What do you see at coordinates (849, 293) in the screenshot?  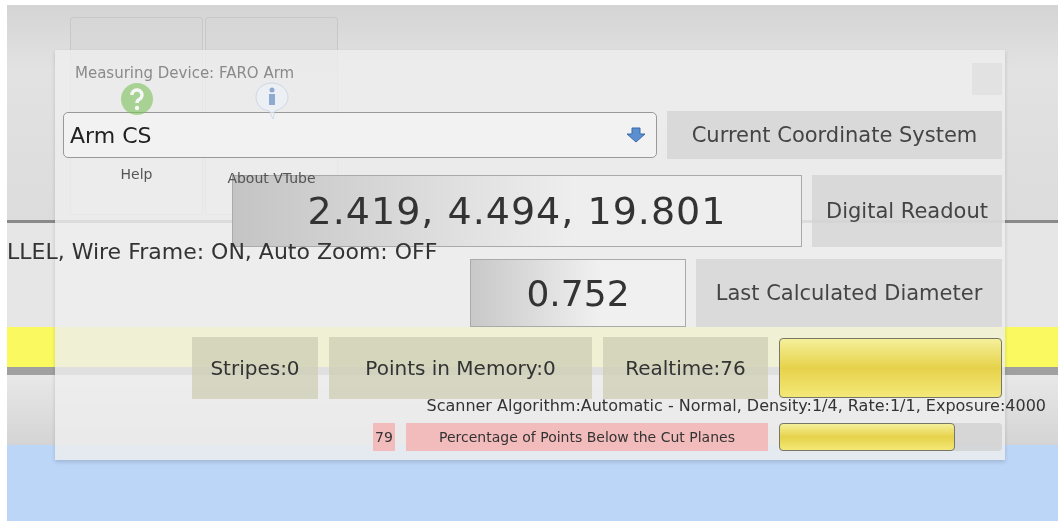 I see `diameter-label: Last Calculated Diameter` at bounding box center [849, 293].